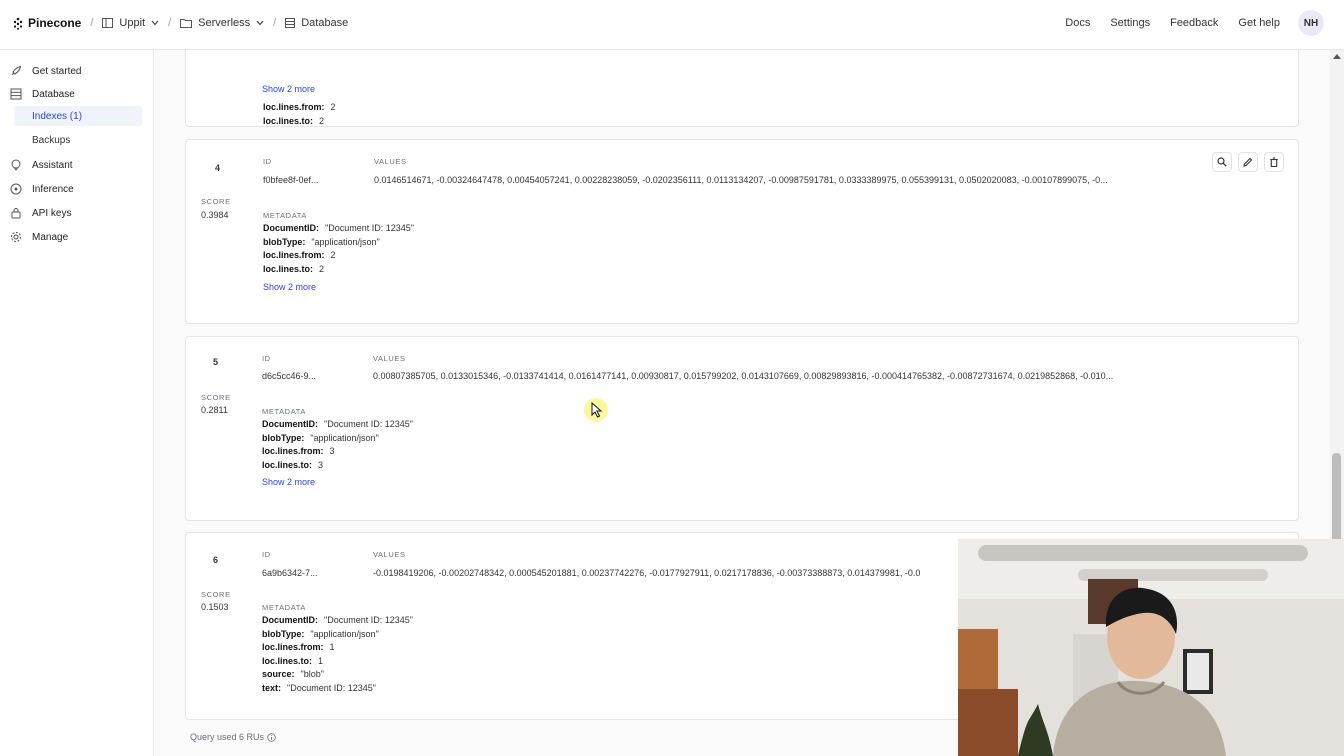 The image size is (1344, 756). Describe the element at coordinates (52, 165) in the screenshot. I see `sidebar-item-label: Assistant` at that location.